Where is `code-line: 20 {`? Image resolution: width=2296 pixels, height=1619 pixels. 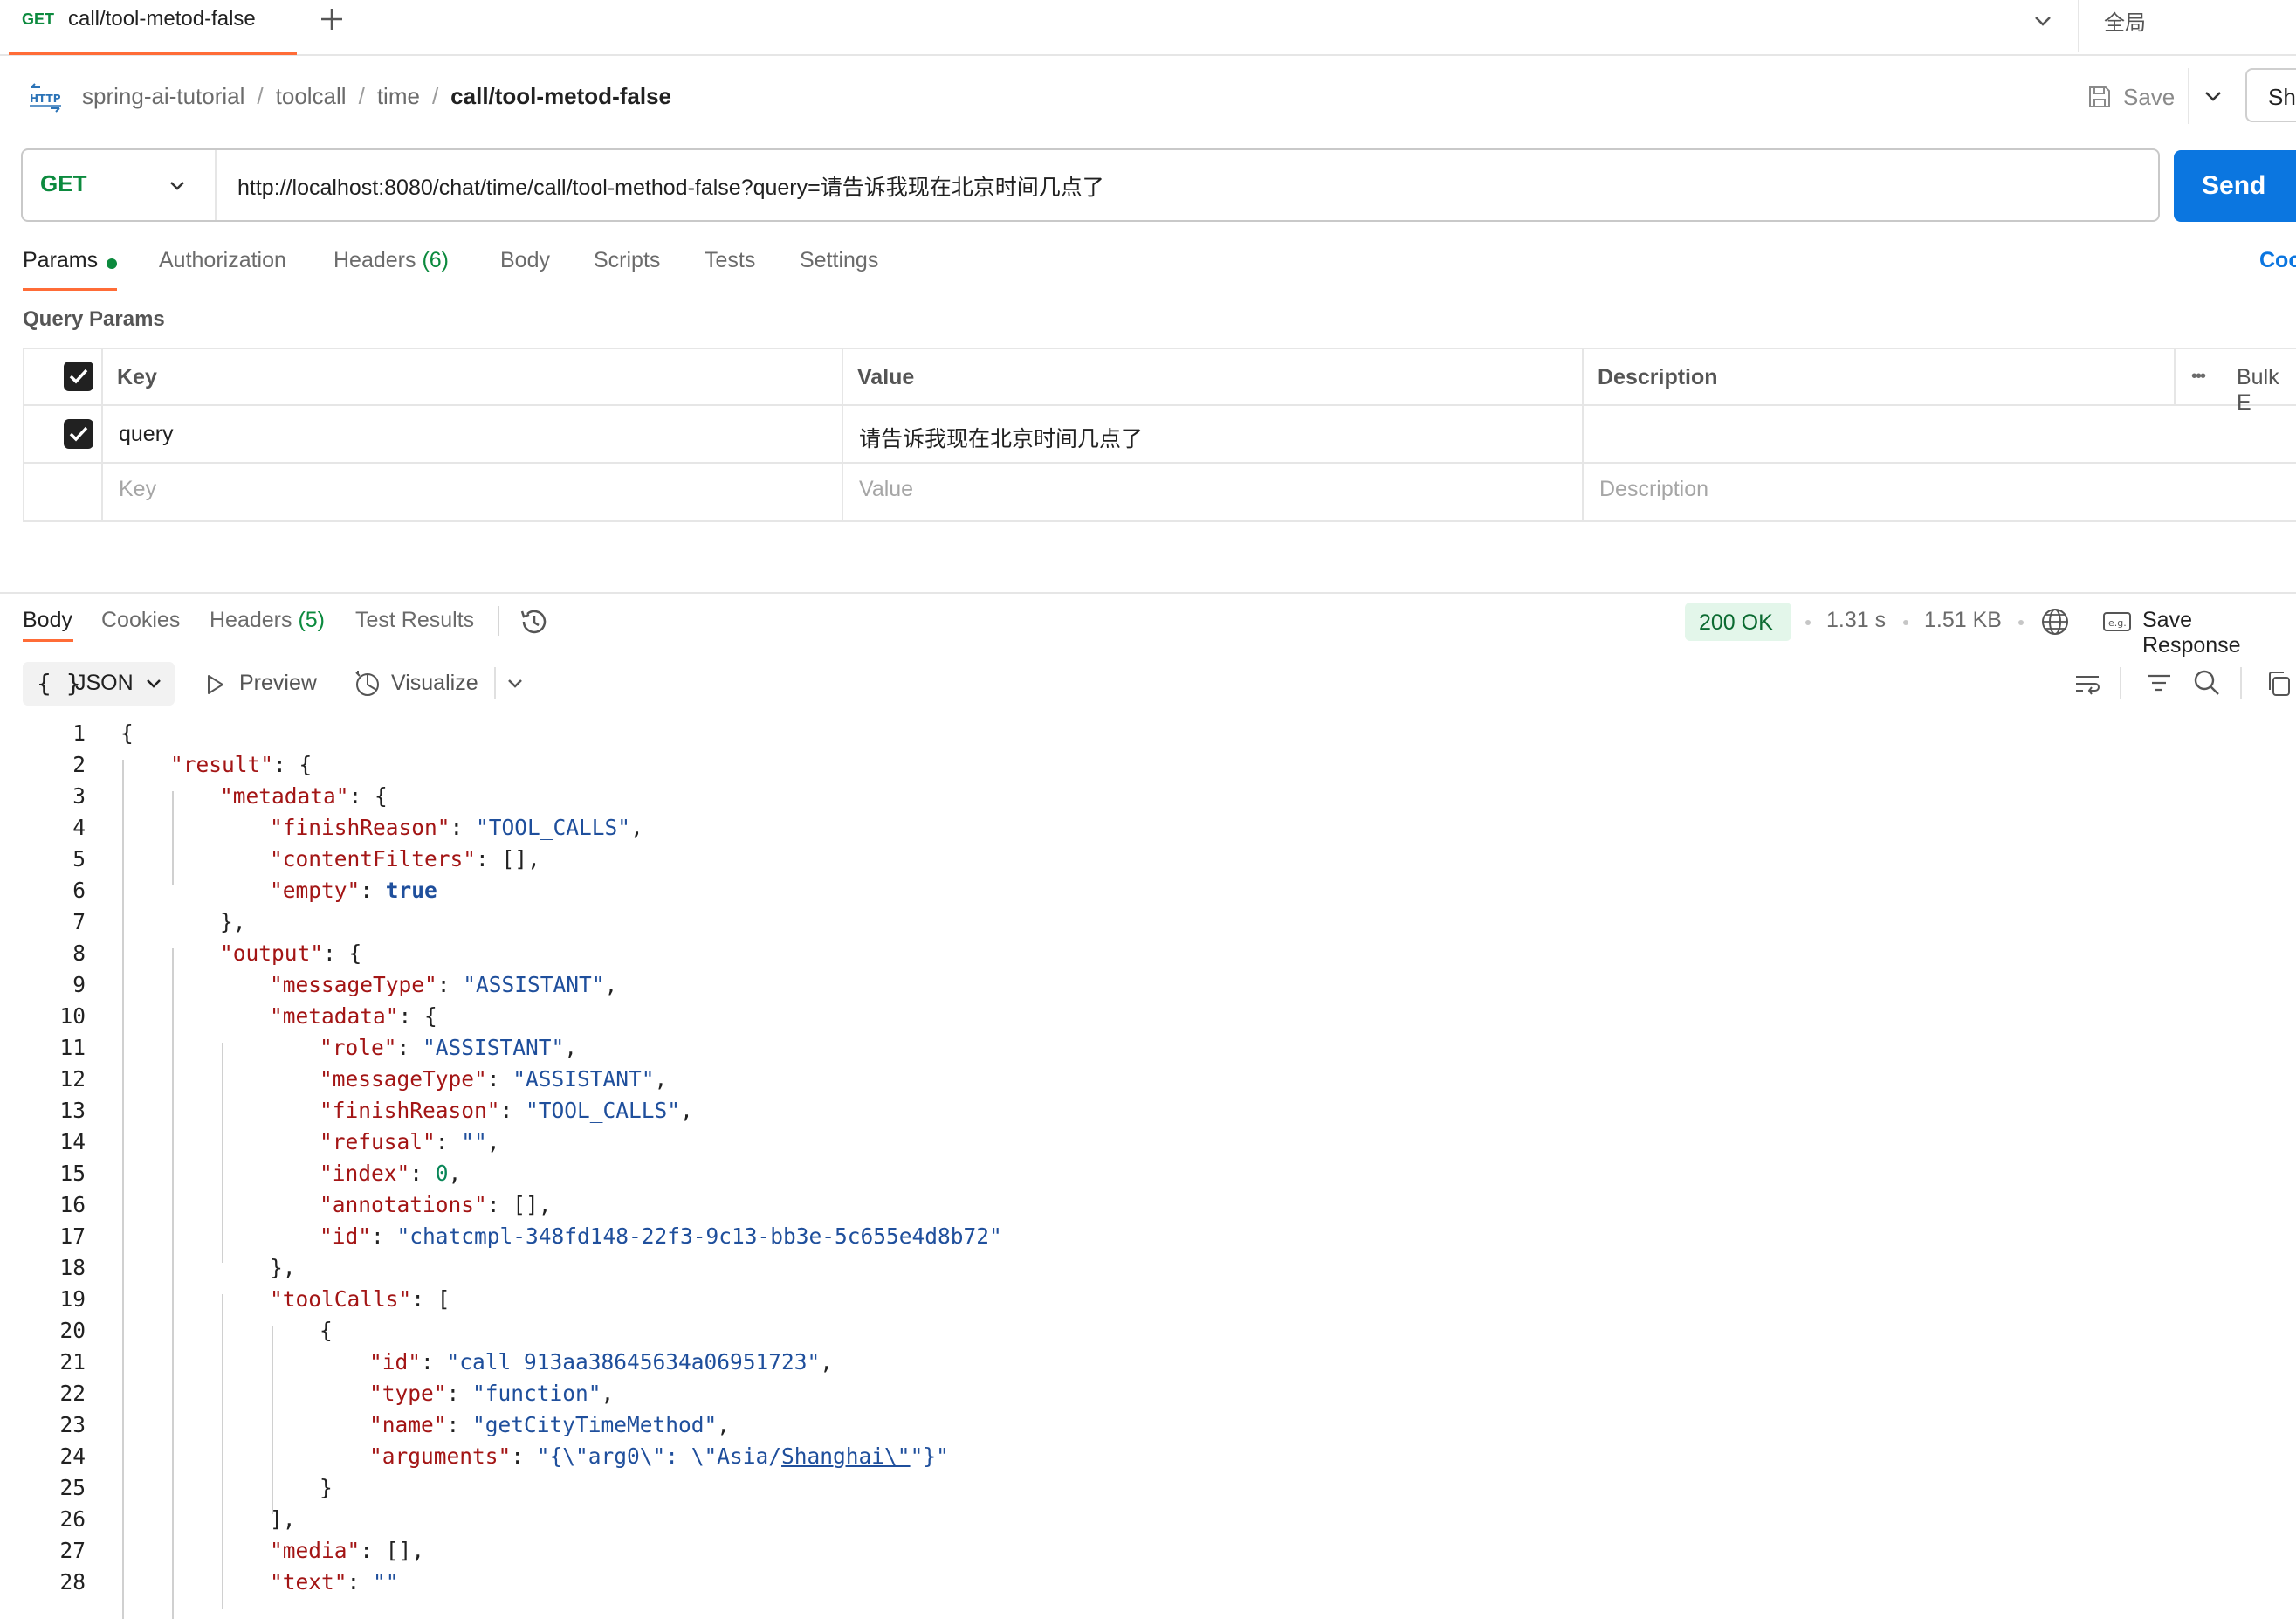 code-line: 20 { is located at coordinates (1148, 1331).